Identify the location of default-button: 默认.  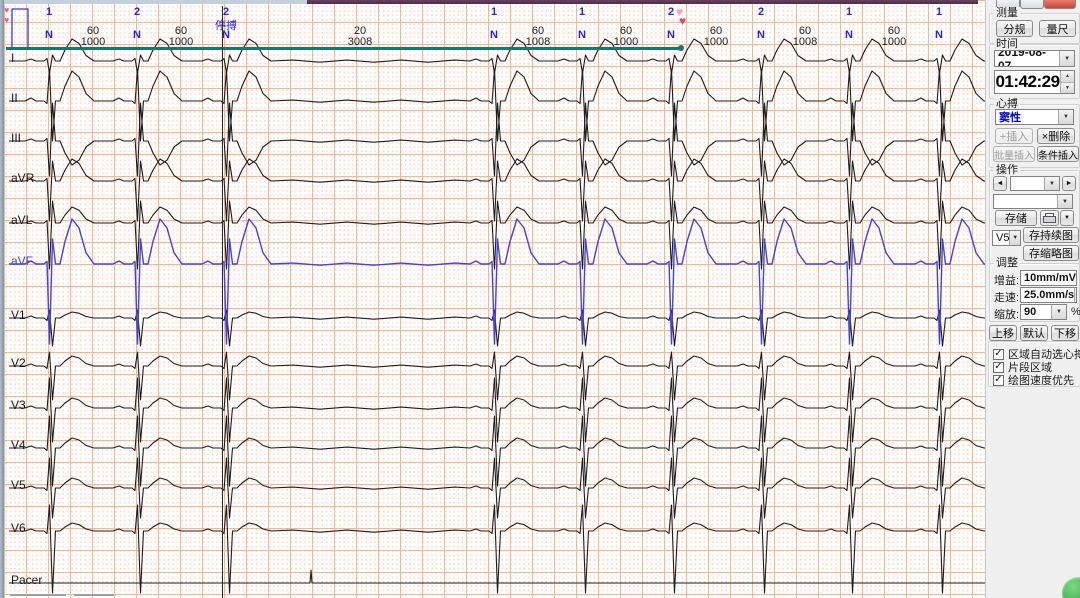
(1034, 333).